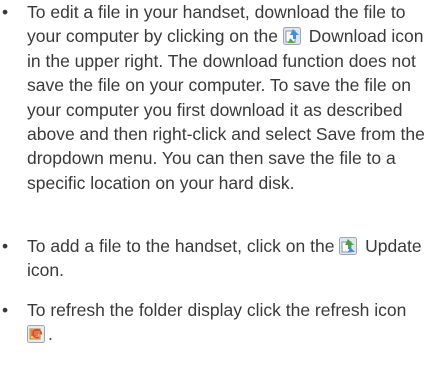  What do you see at coordinates (348, 246) in the screenshot?
I see `update-icon` at bounding box center [348, 246].